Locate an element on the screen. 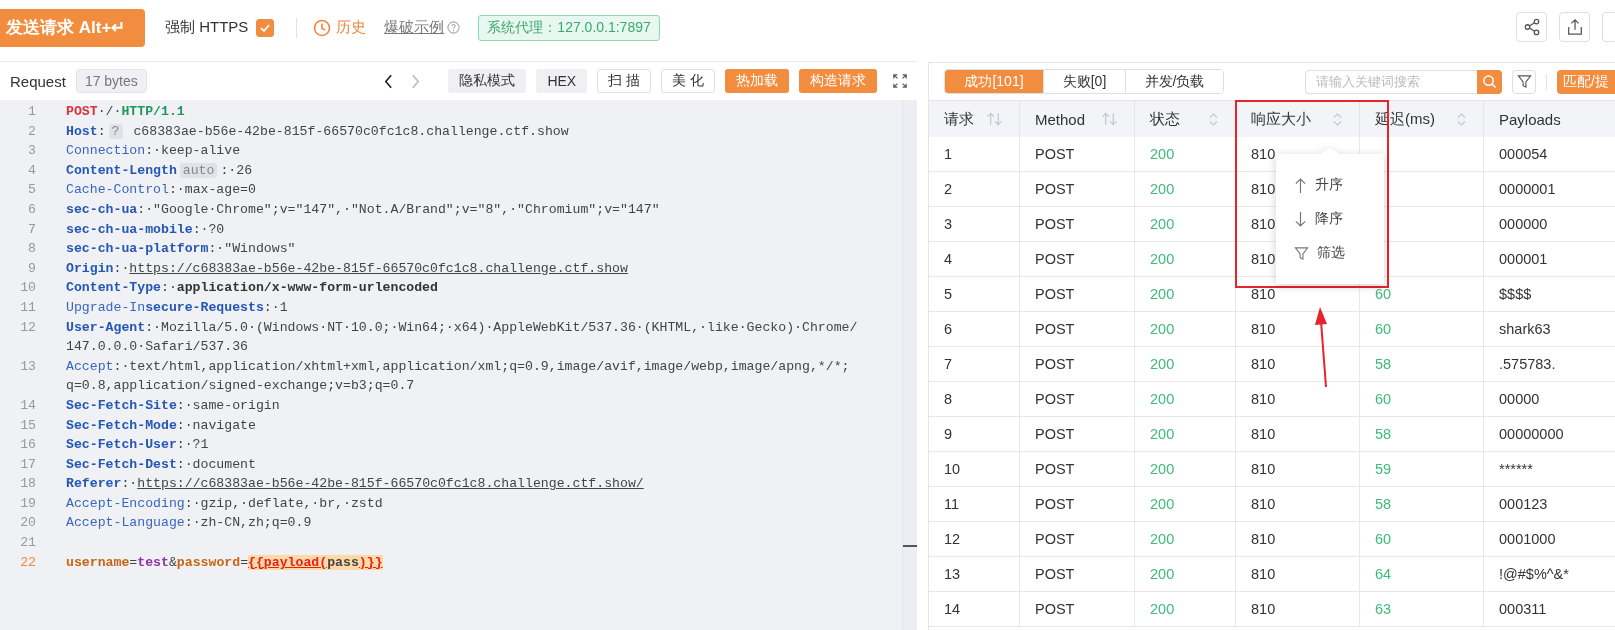 The image size is (1615, 630). code-text: Host: is located at coordinates (86, 131).